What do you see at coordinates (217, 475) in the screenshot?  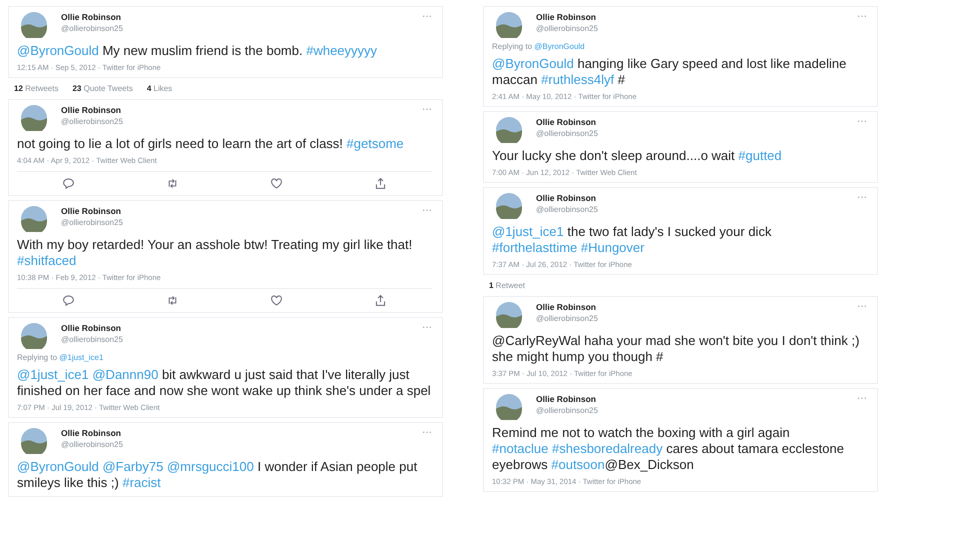 I see `tweet-text: @ByronGould @Farby75 @mrsgucci100 I wonder if Asian people put smileys like this ;) #racist` at bounding box center [217, 475].